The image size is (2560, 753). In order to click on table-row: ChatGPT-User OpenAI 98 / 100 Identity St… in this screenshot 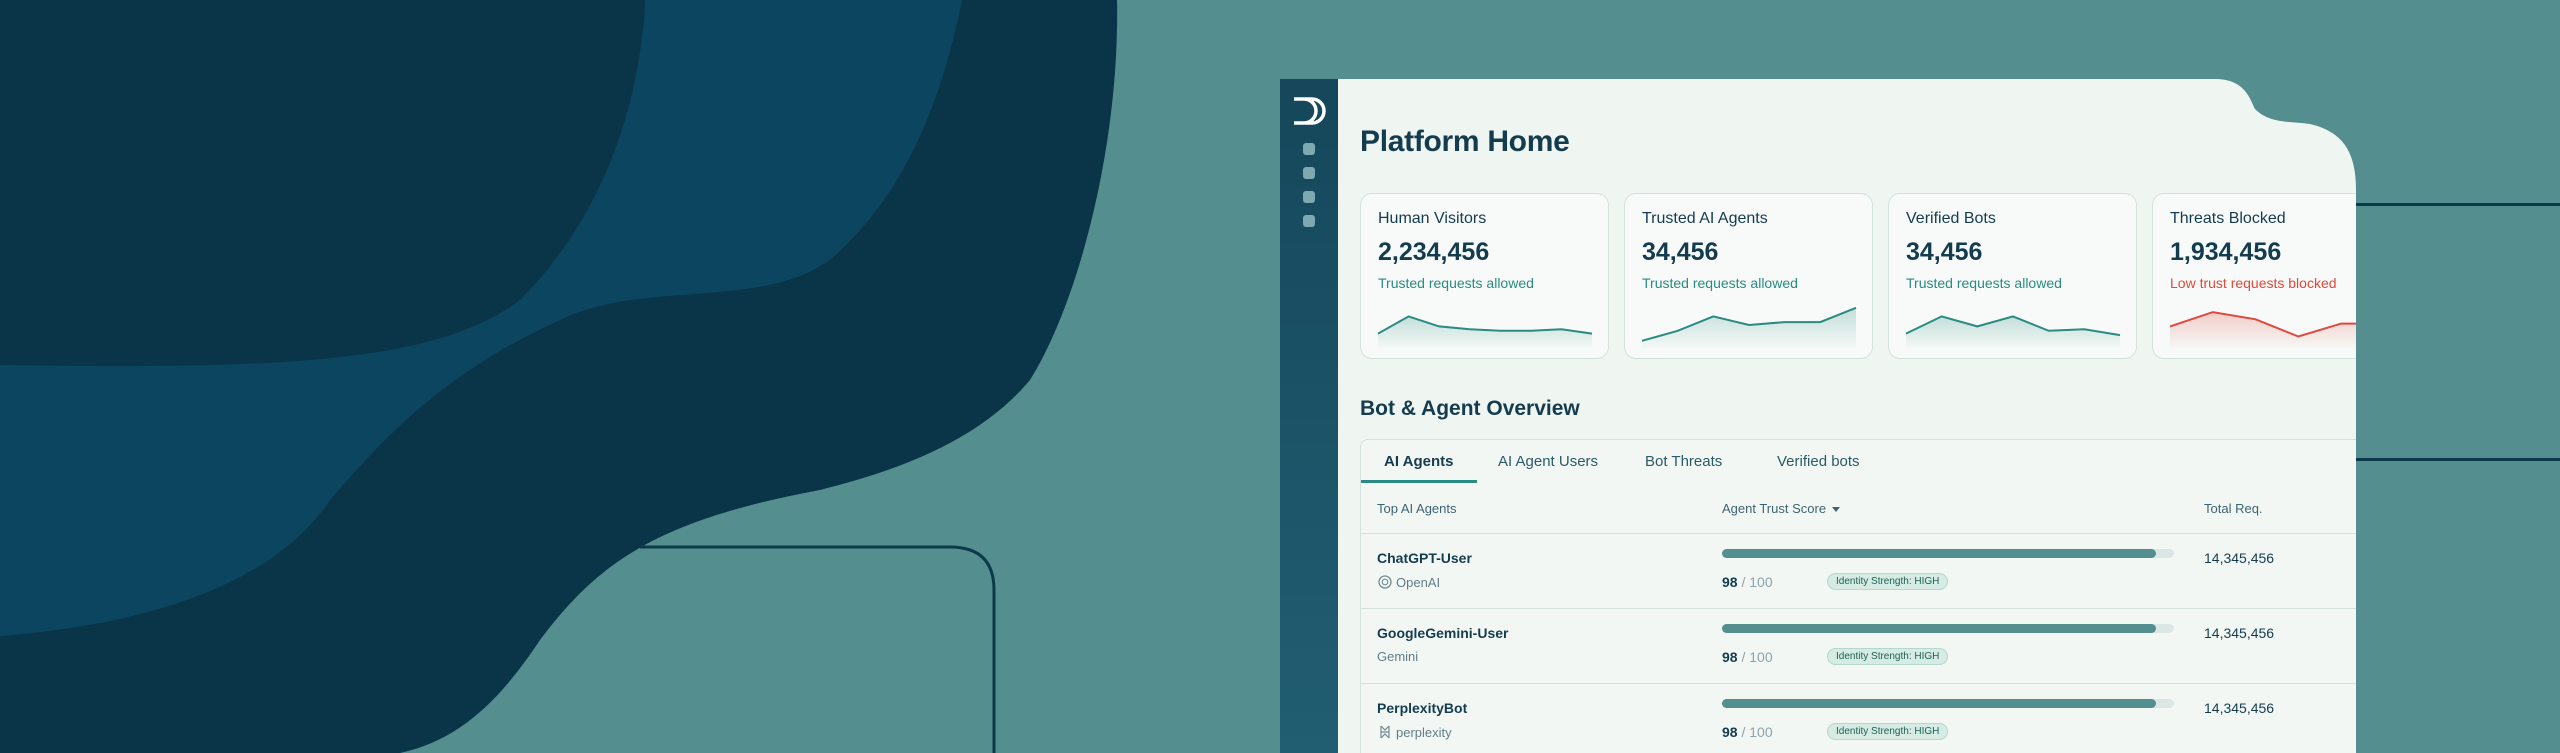, I will do `click(1858, 571)`.